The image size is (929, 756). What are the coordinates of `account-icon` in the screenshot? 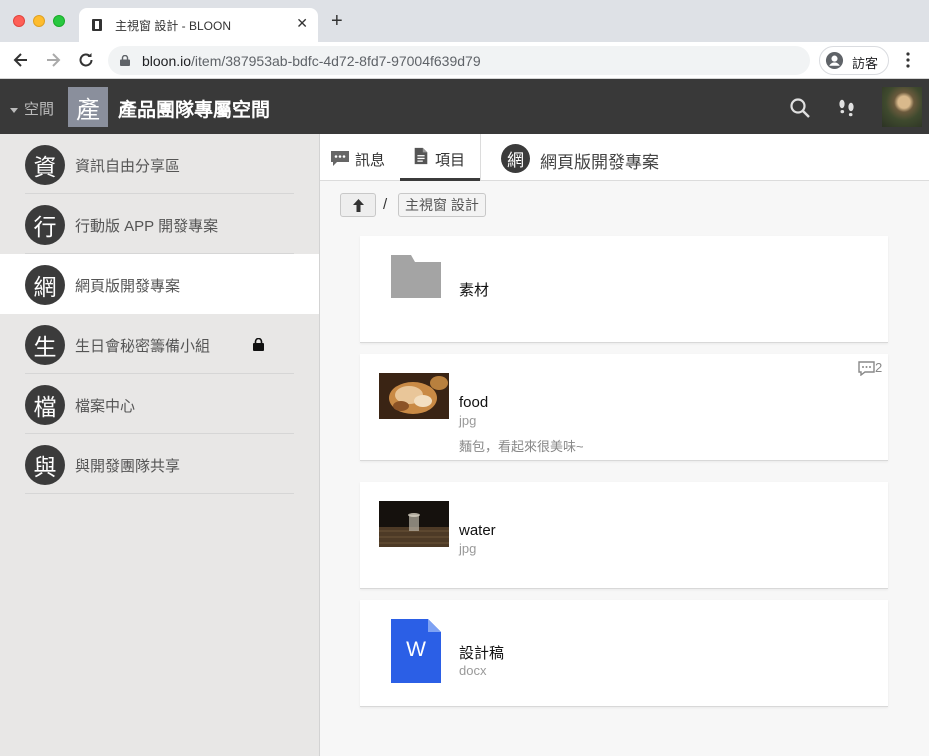 It's located at (834, 60).